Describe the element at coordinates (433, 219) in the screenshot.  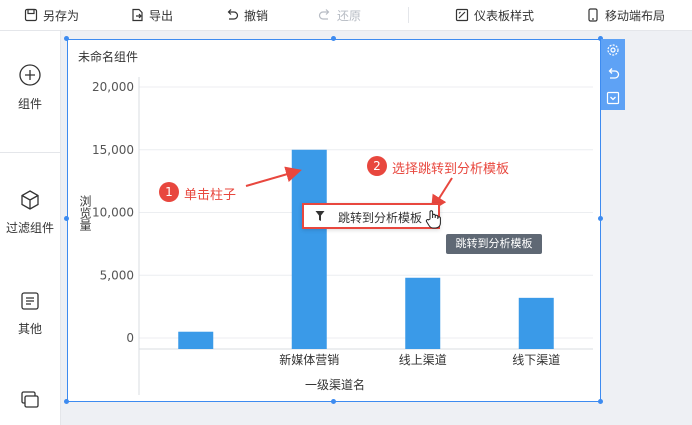
I see `hand-cursor-icon` at that location.